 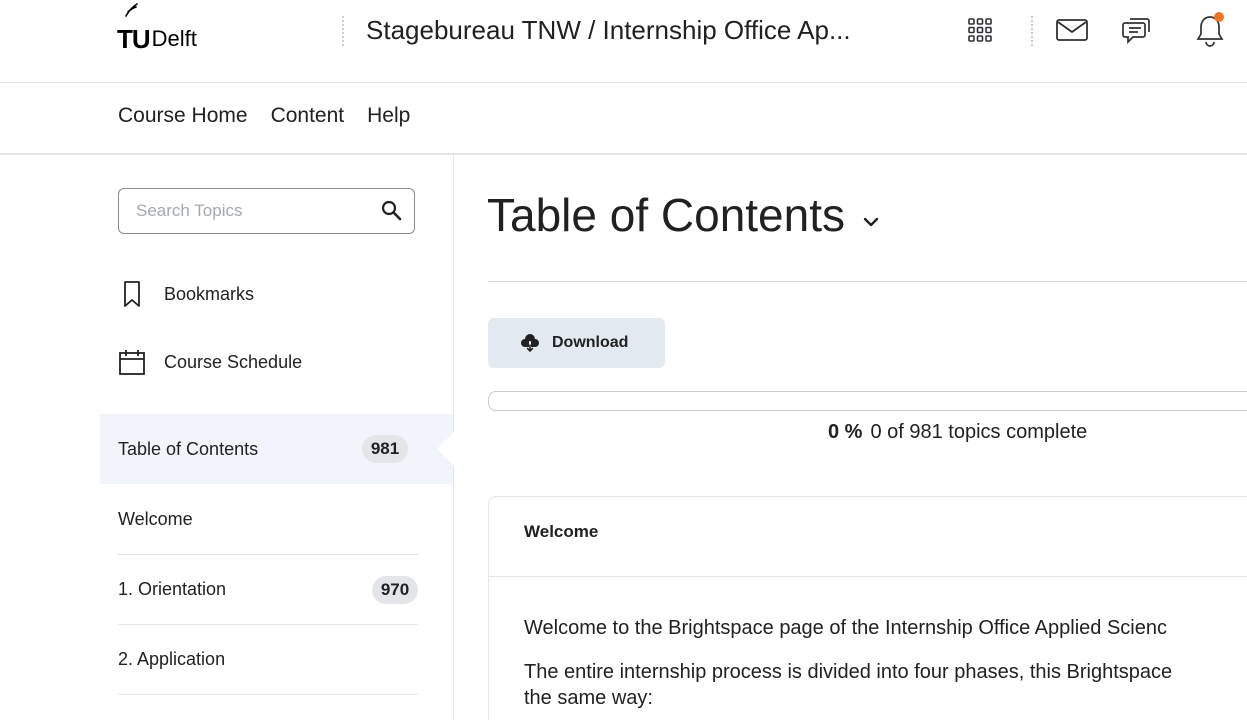 What do you see at coordinates (530, 343) in the screenshot?
I see `cloud-download-icon` at bounding box center [530, 343].